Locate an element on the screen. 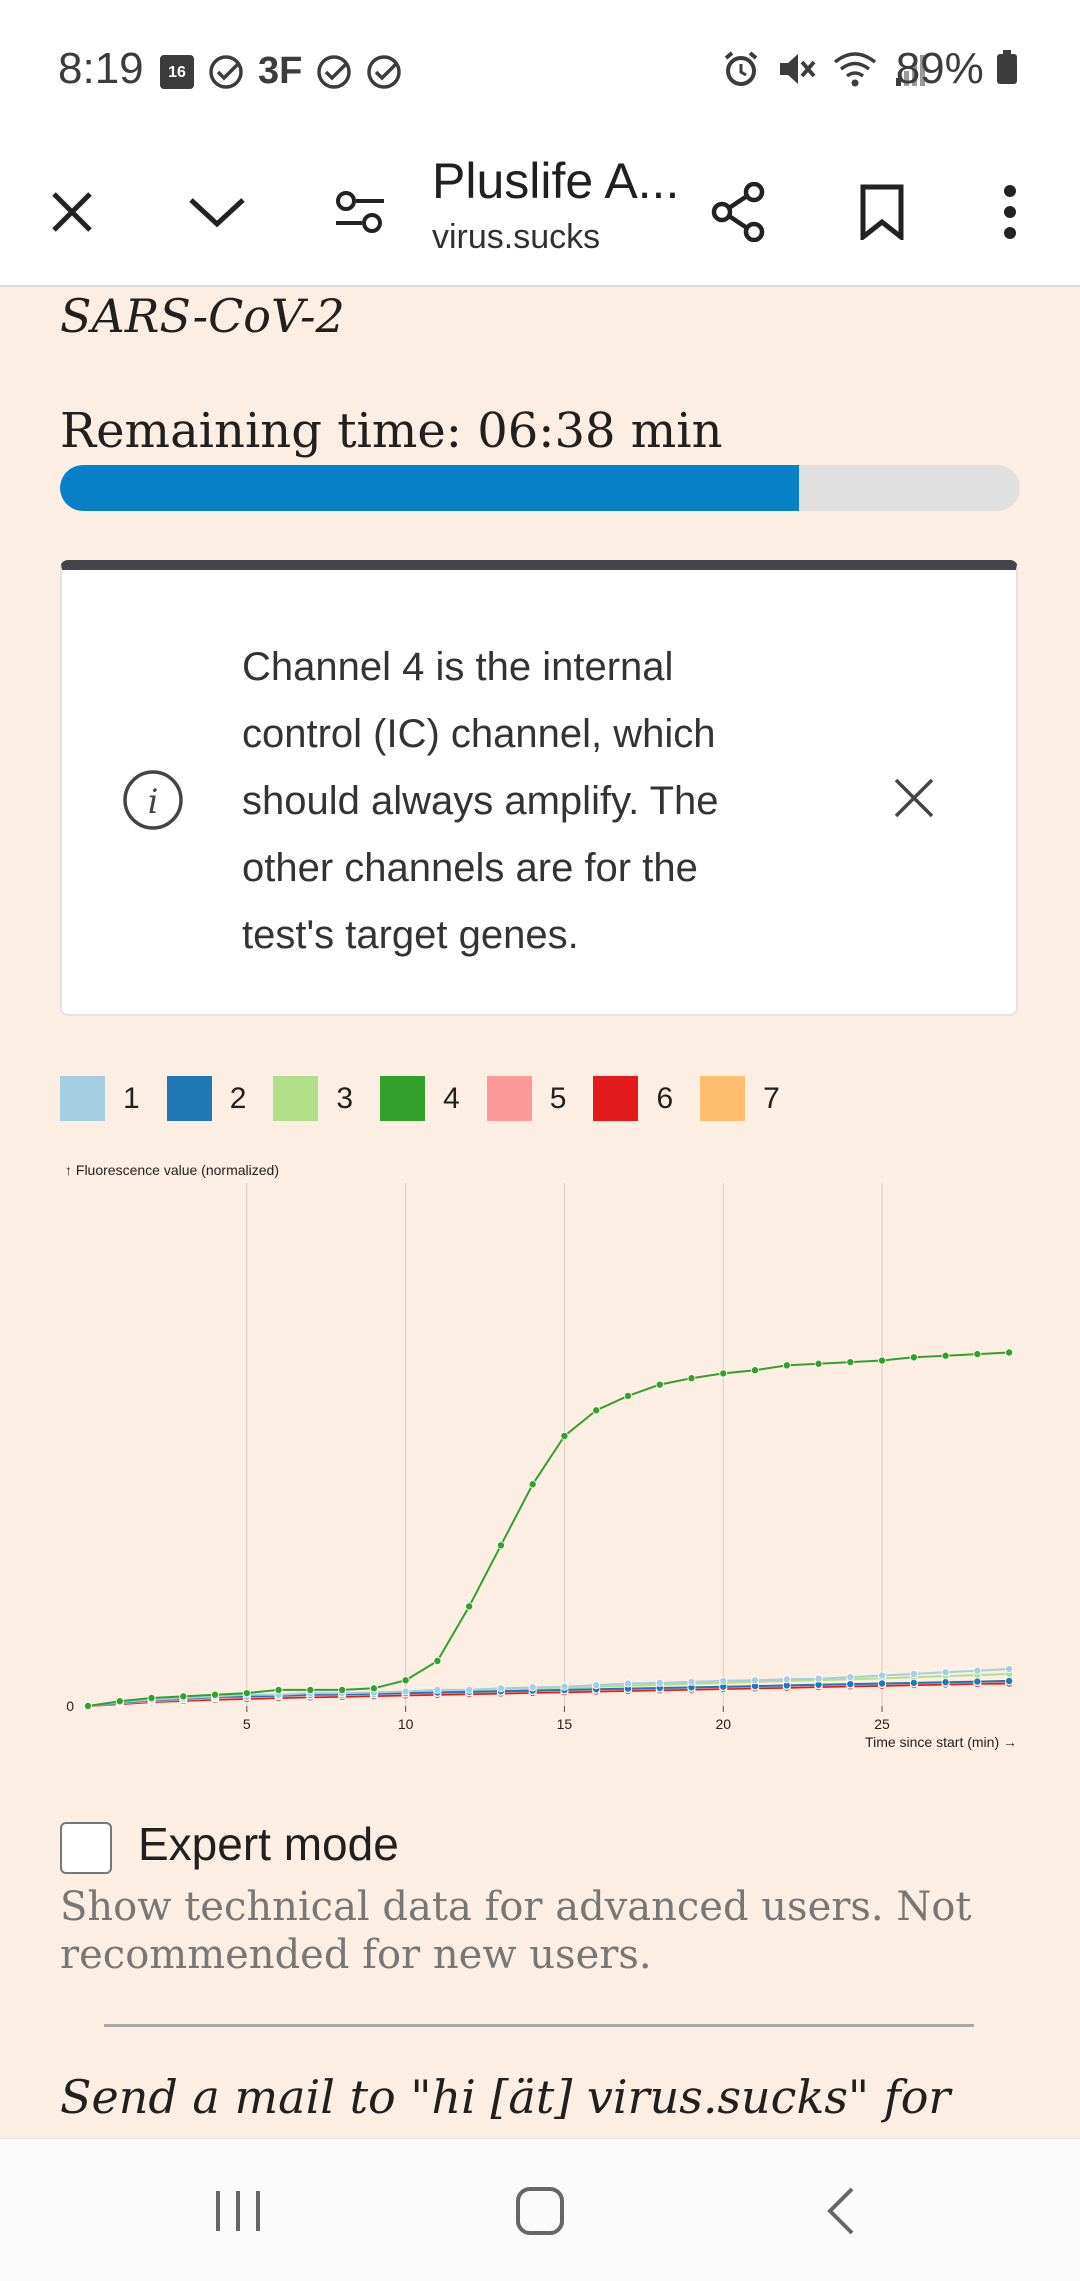 This screenshot has height=2281, width=1080. back-button is located at coordinates (842, 2211).